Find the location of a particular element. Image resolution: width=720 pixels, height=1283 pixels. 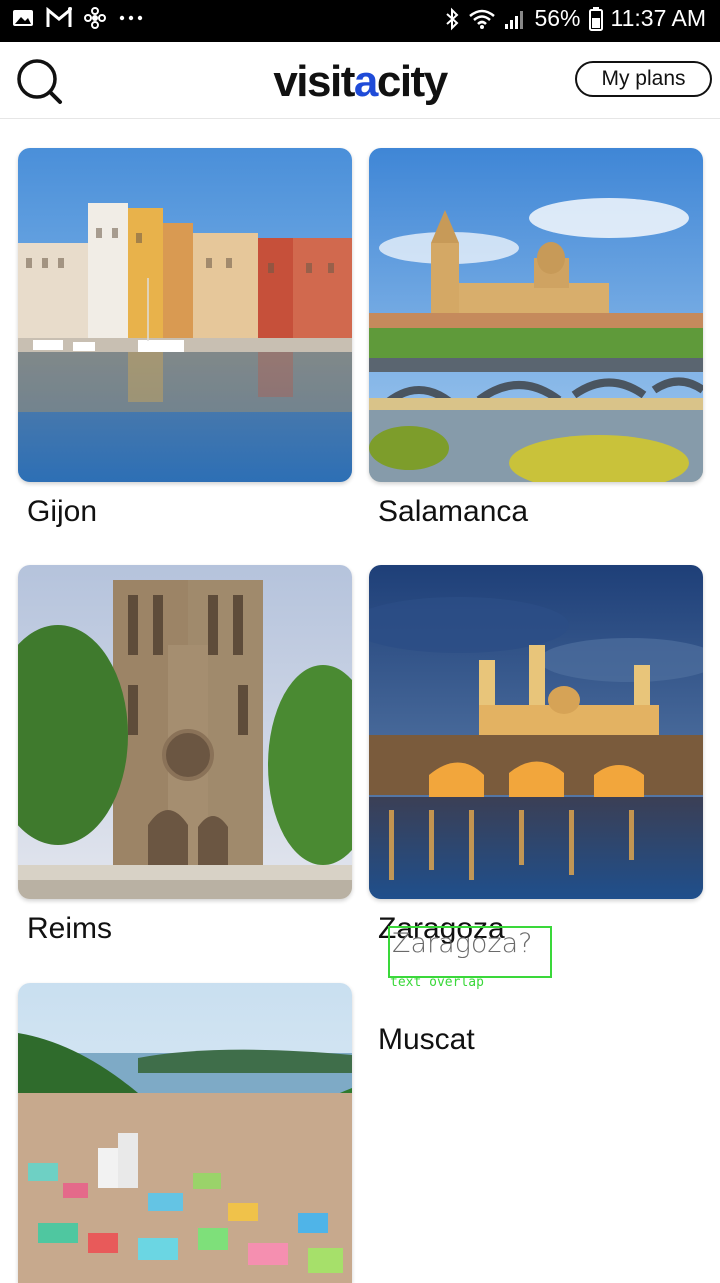

hillside-village-photo is located at coordinates (185, 1133).